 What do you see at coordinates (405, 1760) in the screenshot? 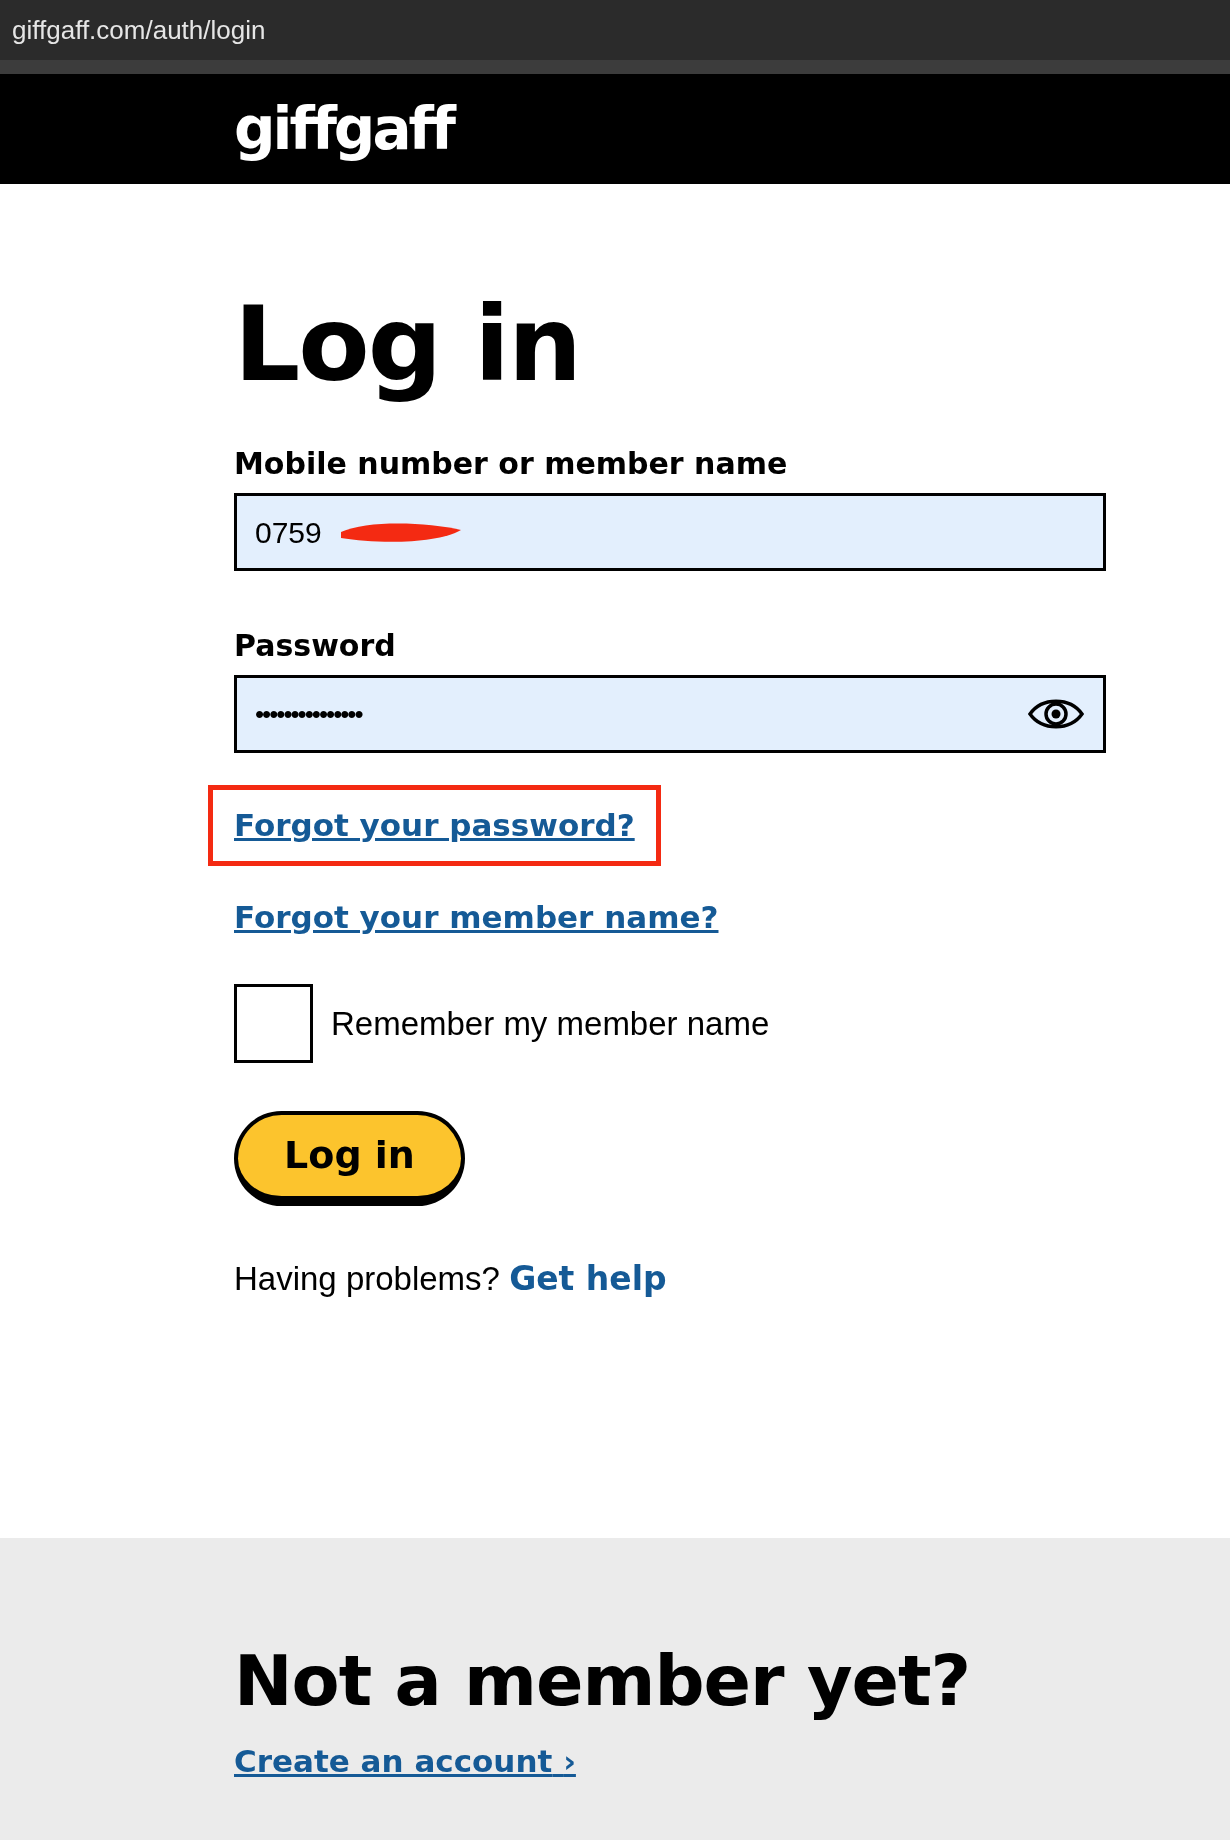
I see `create-account-link: Create an account ›` at bounding box center [405, 1760].